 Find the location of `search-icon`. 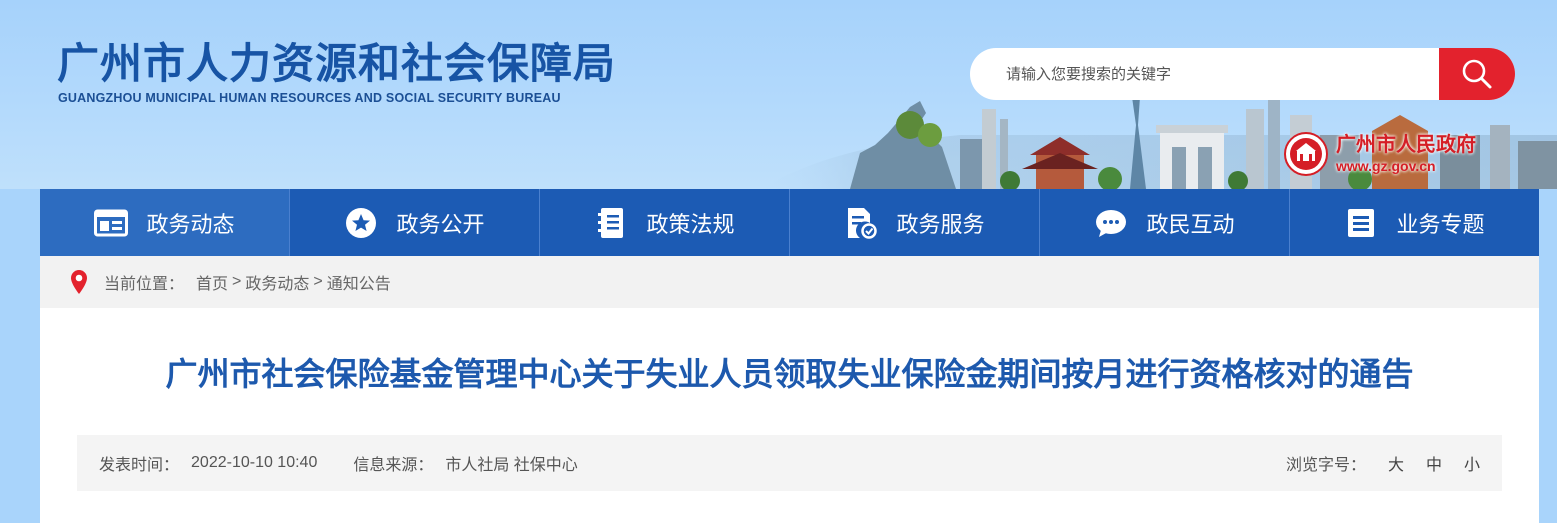

search-icon is located at coordinates (1477, 74).